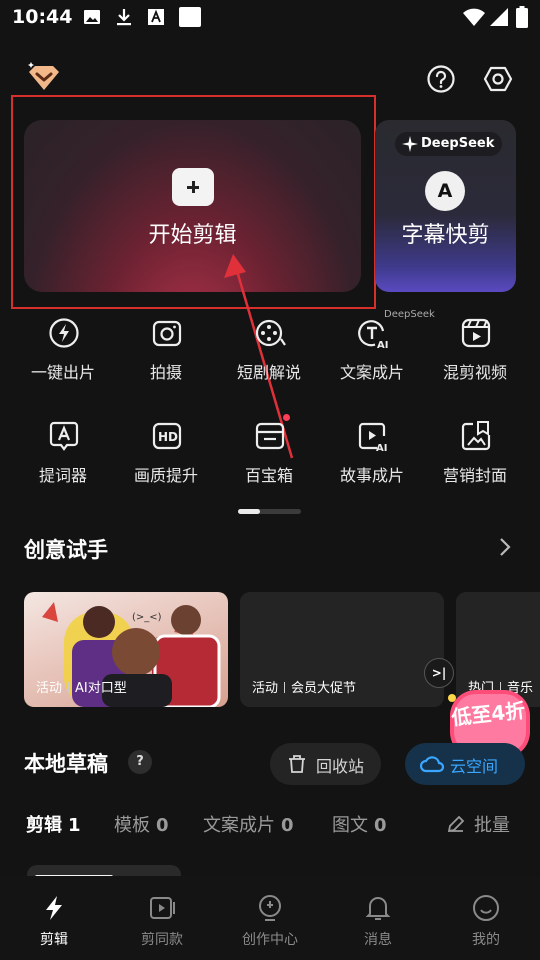  Describe the element at coordinates (63, 460) in the screenshot. I see `tool-teleprompter: 提词器` at that location.